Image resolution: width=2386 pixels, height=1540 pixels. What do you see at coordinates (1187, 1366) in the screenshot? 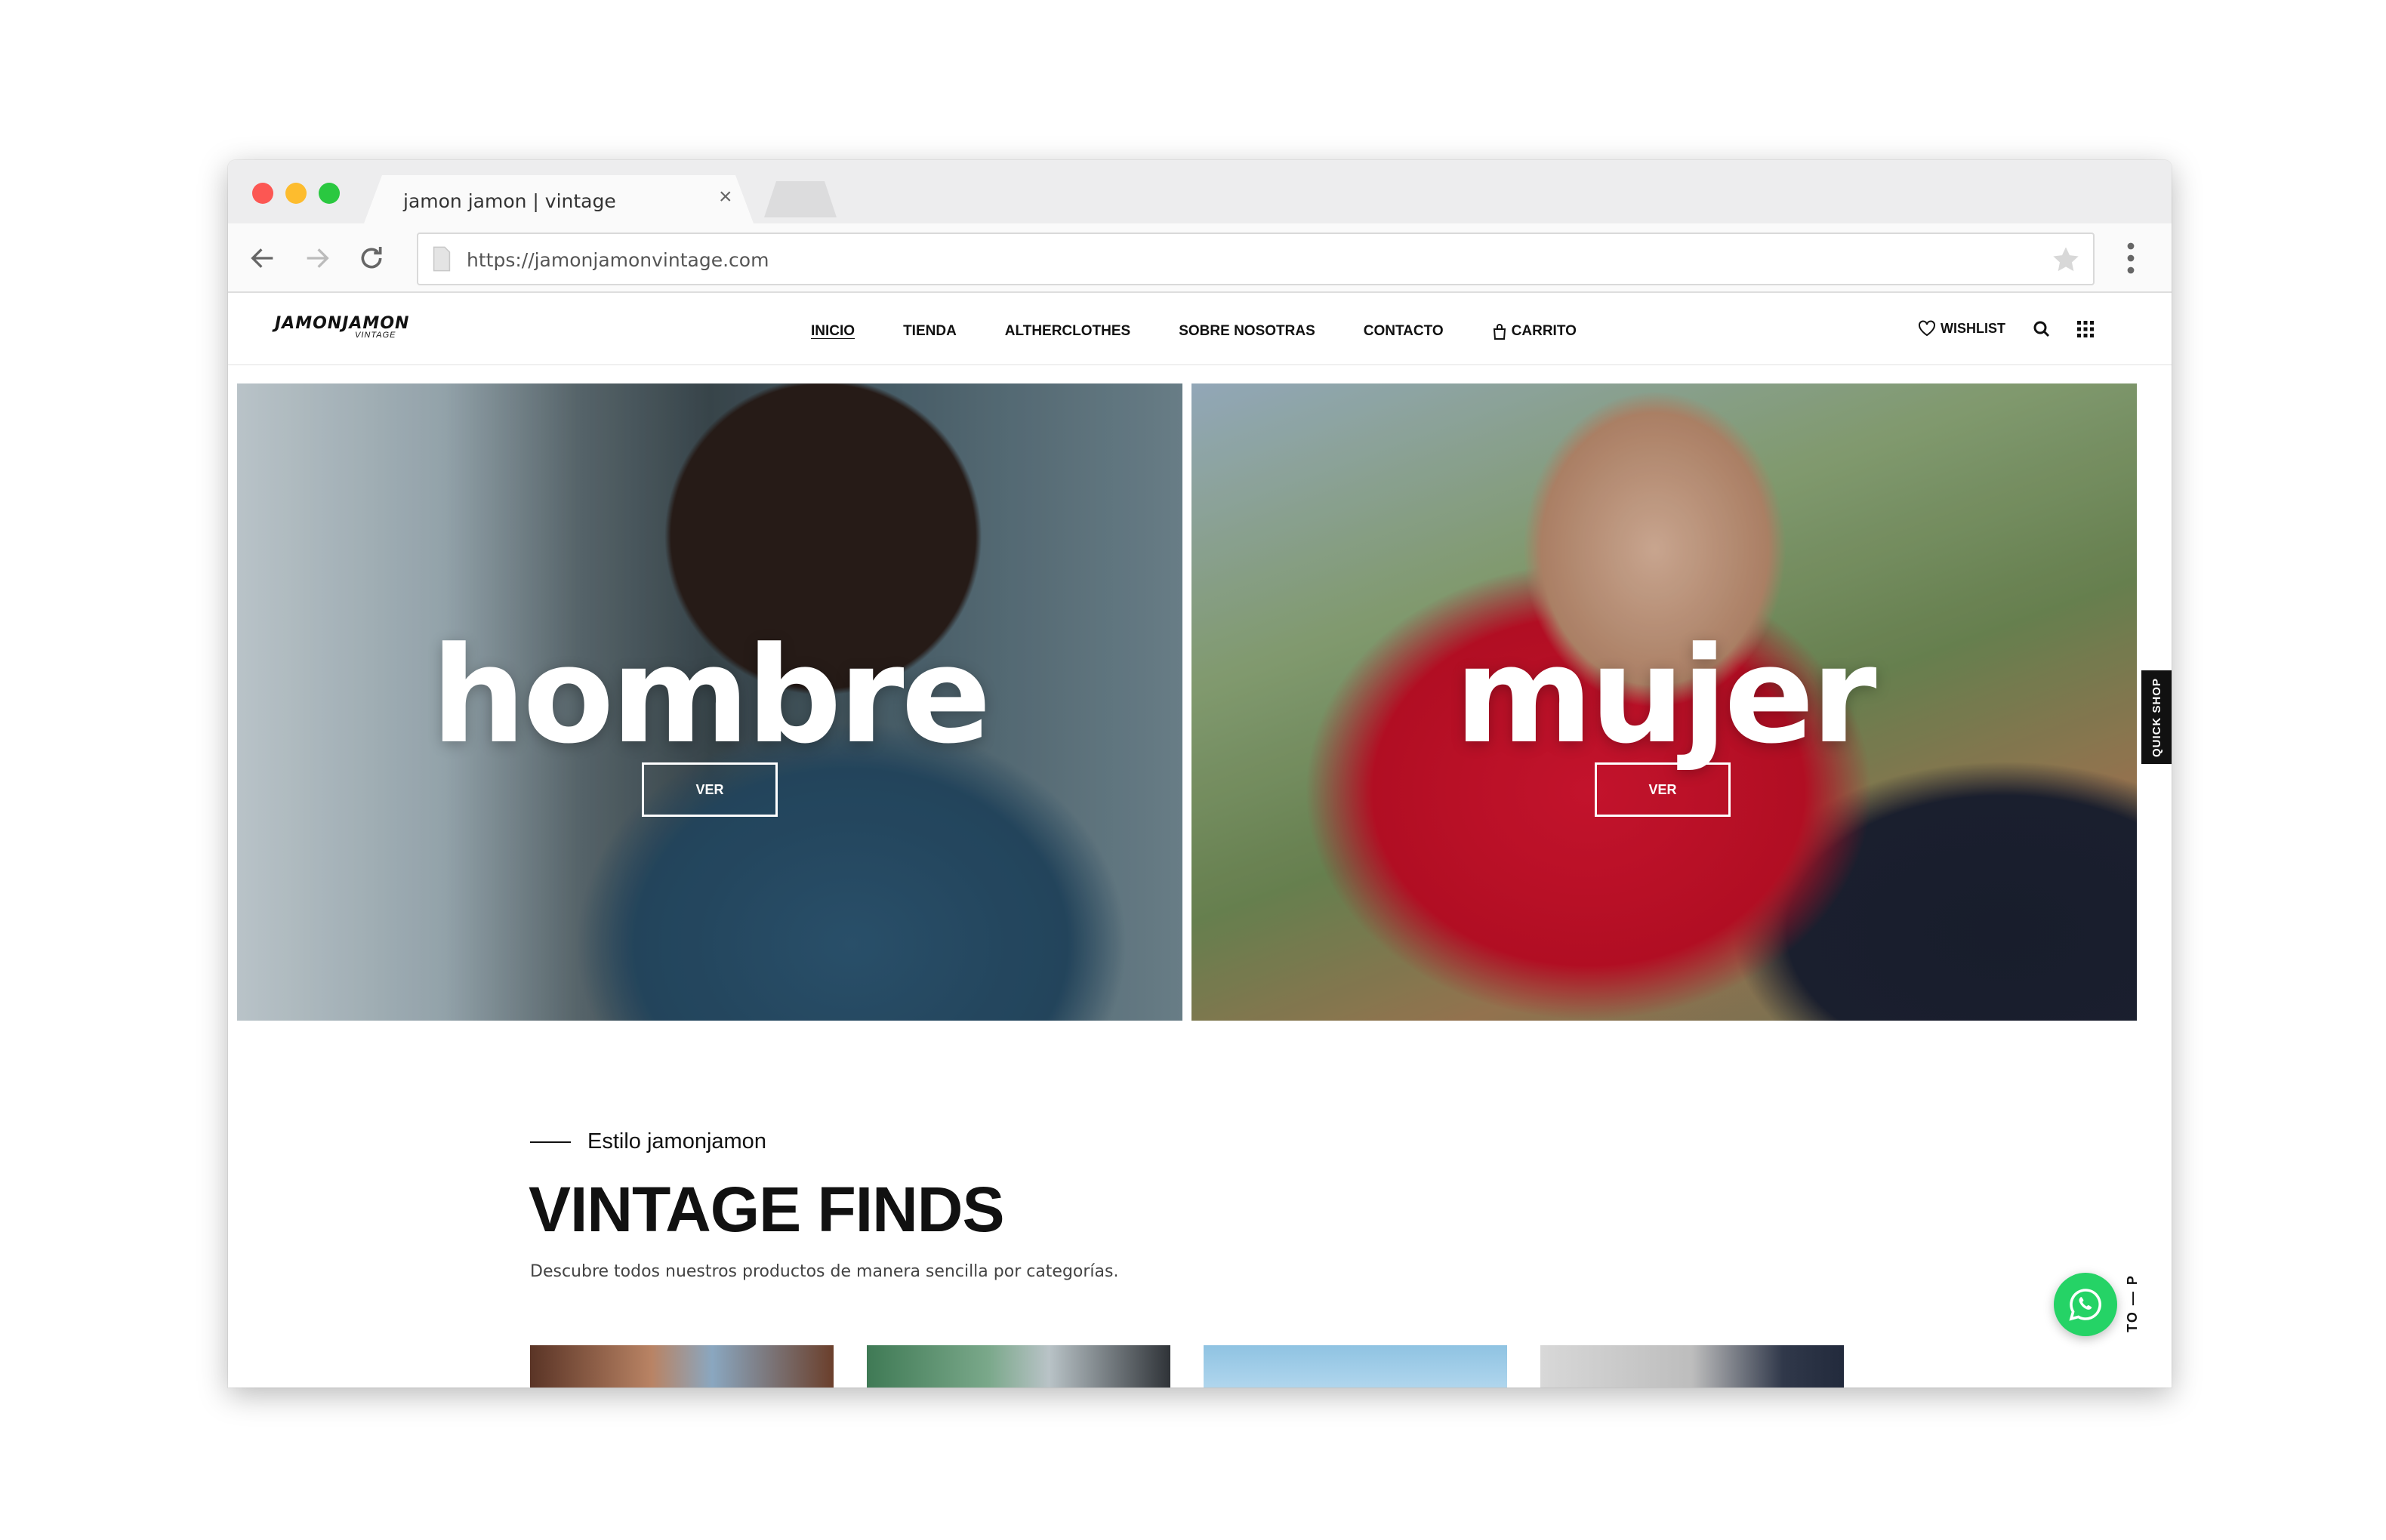
I see `category-thumbnails` at bounding box center [1187, 1366].